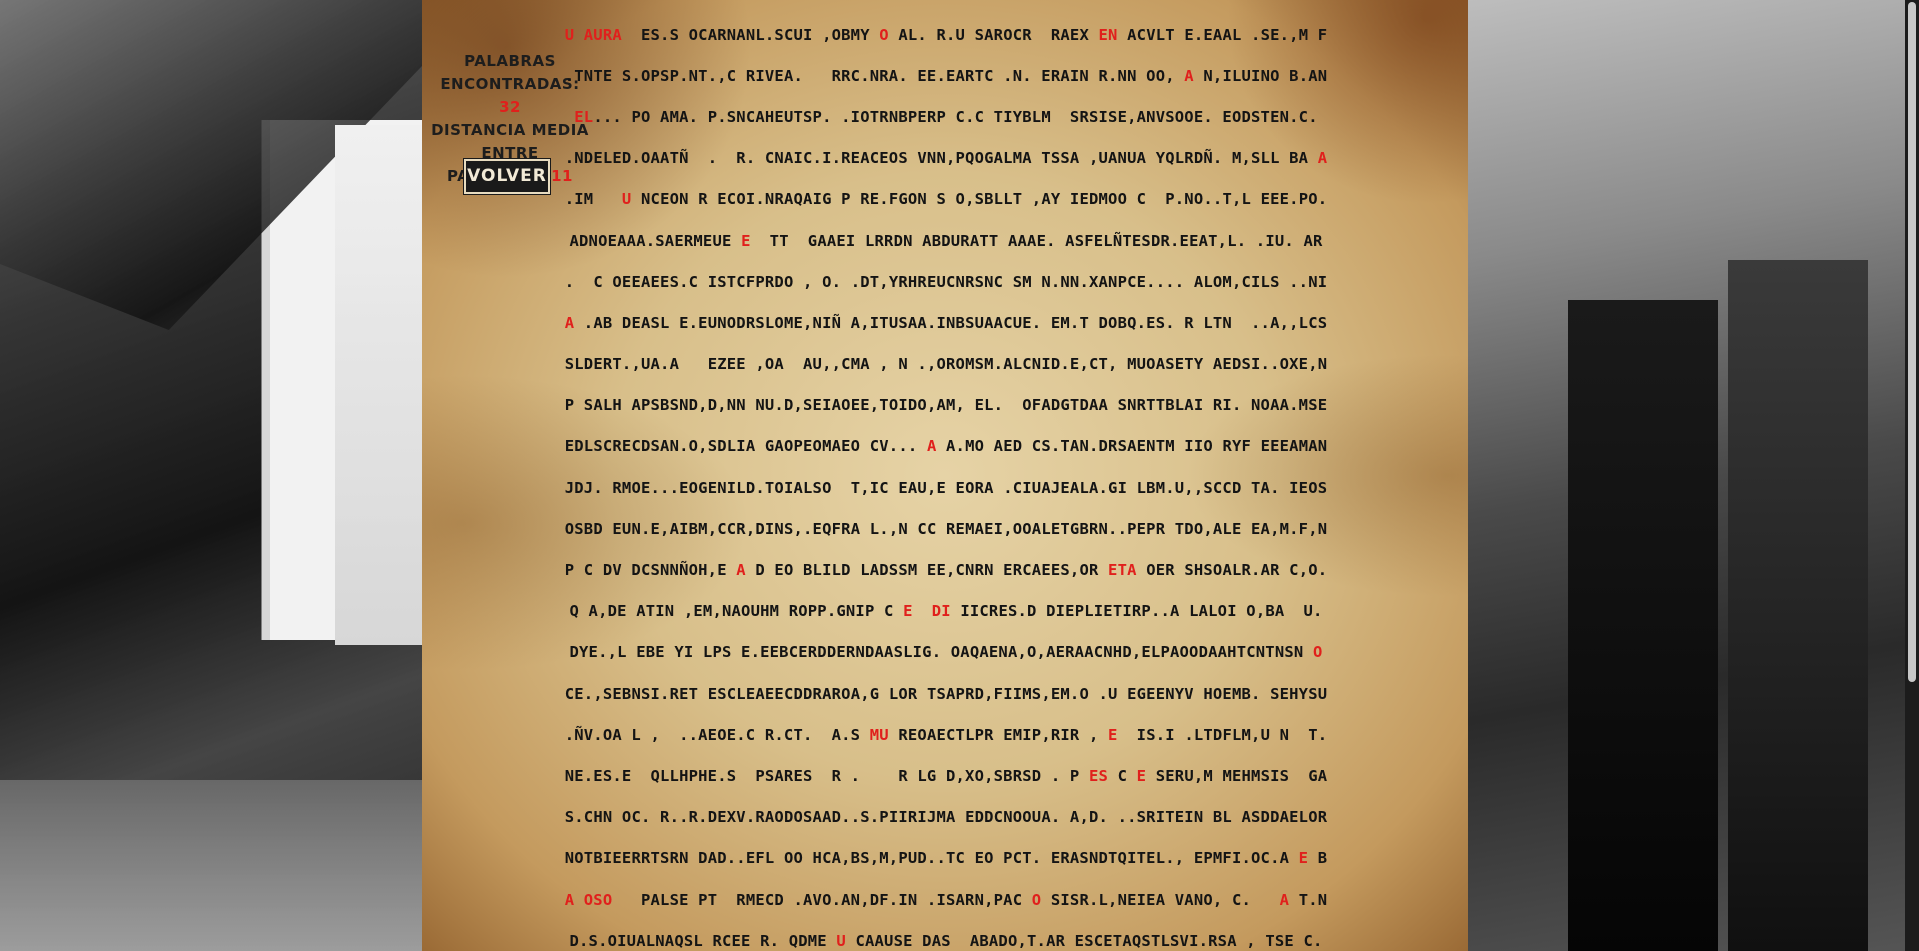  I want to click on found-word: U AURA, so click(593, 34).